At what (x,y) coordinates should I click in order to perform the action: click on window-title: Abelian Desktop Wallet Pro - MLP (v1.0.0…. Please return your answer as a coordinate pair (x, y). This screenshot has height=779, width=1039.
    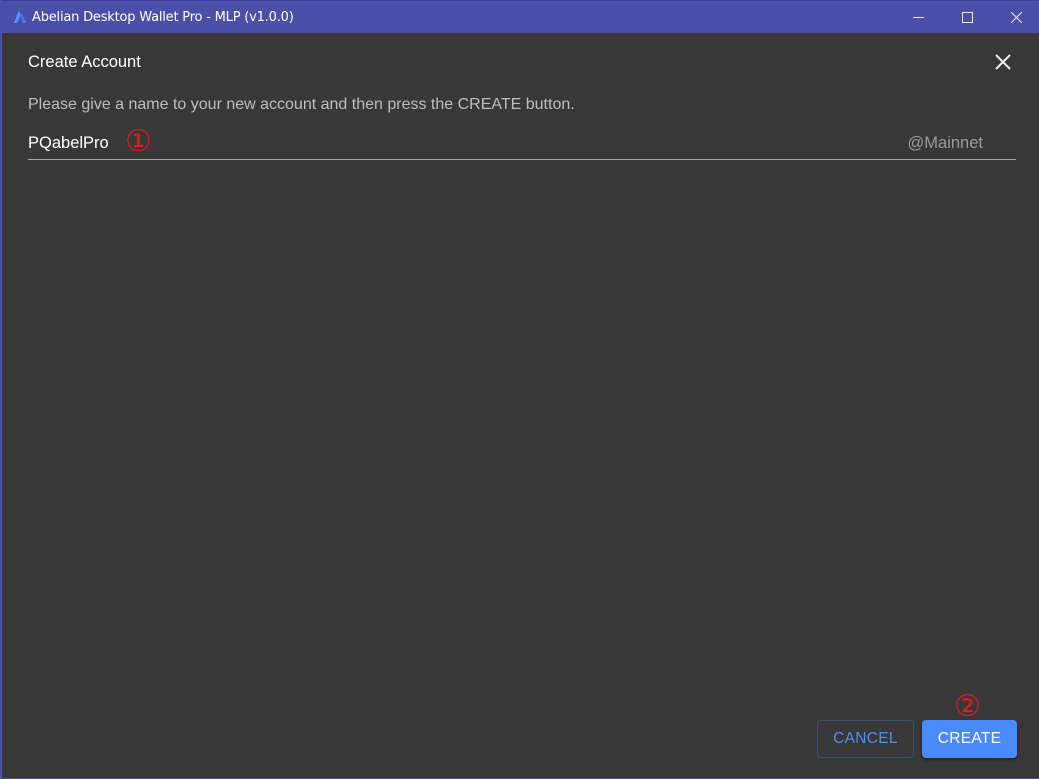
    Looking at the image, I should click on (163, 17).